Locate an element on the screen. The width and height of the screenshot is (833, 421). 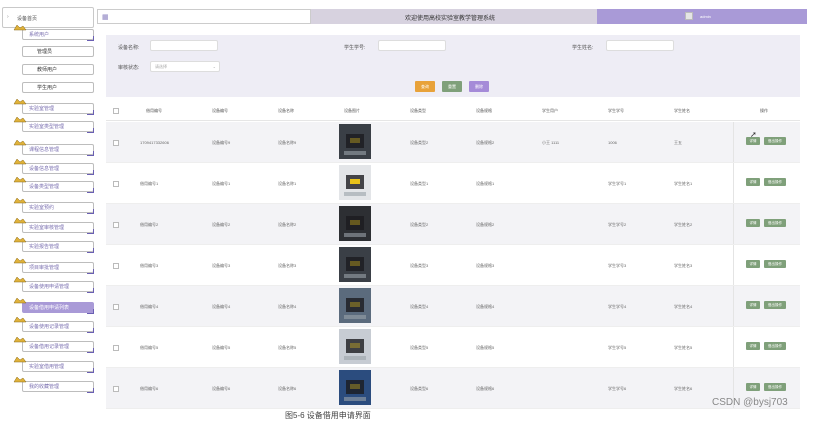
table-cell-no: 借用编号4 is located at coordinates (149, 306).